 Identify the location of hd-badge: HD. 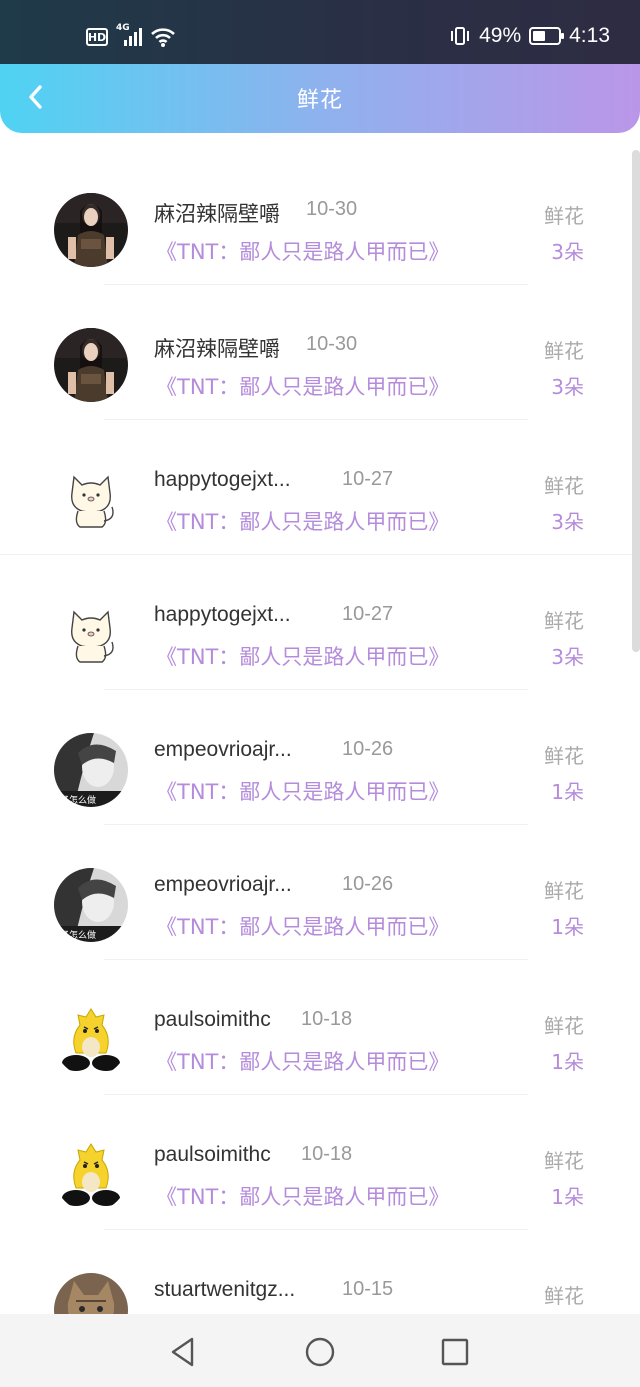
(97, 37).